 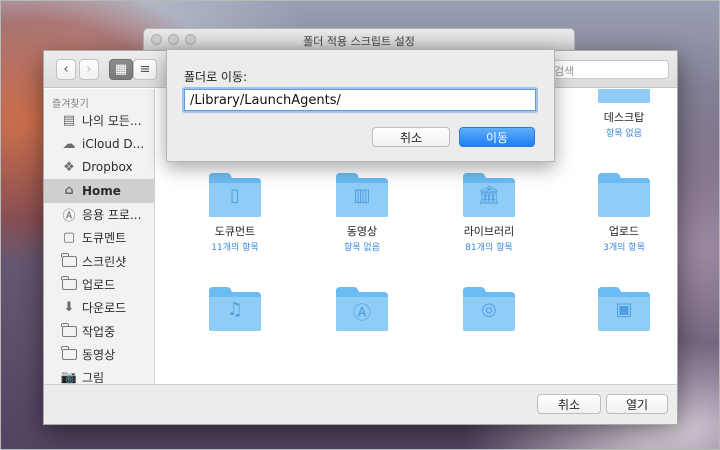 I want to click on folder-icon: ▣, so click(x=624, y=309).